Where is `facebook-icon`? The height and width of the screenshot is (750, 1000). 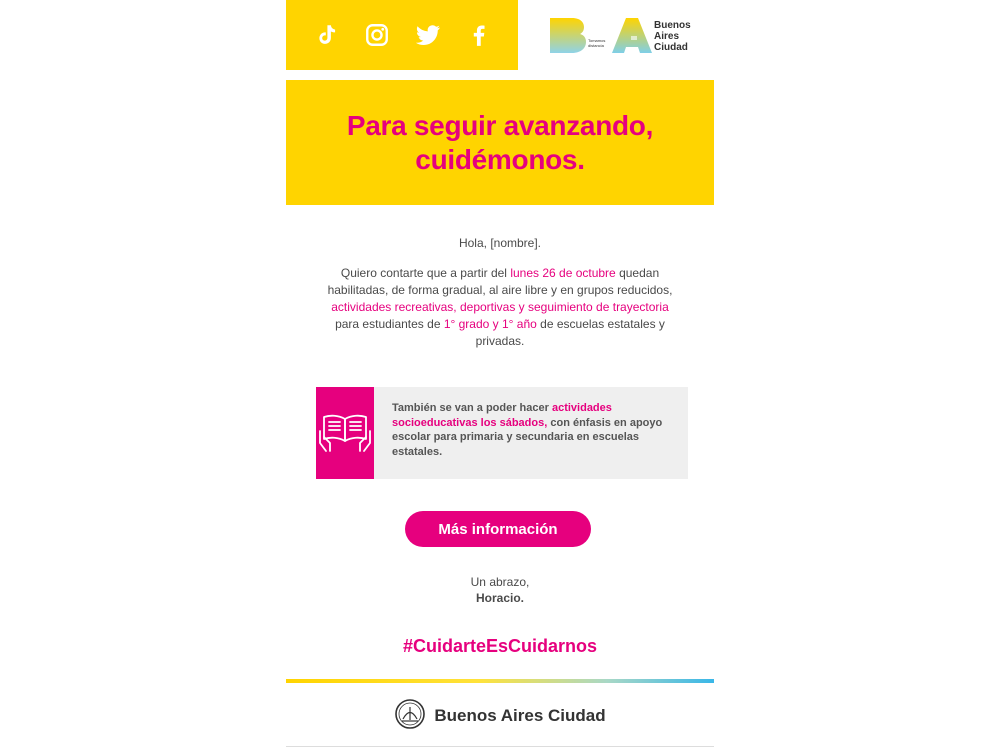 facebook-icon is located at coordinates (479, 35).